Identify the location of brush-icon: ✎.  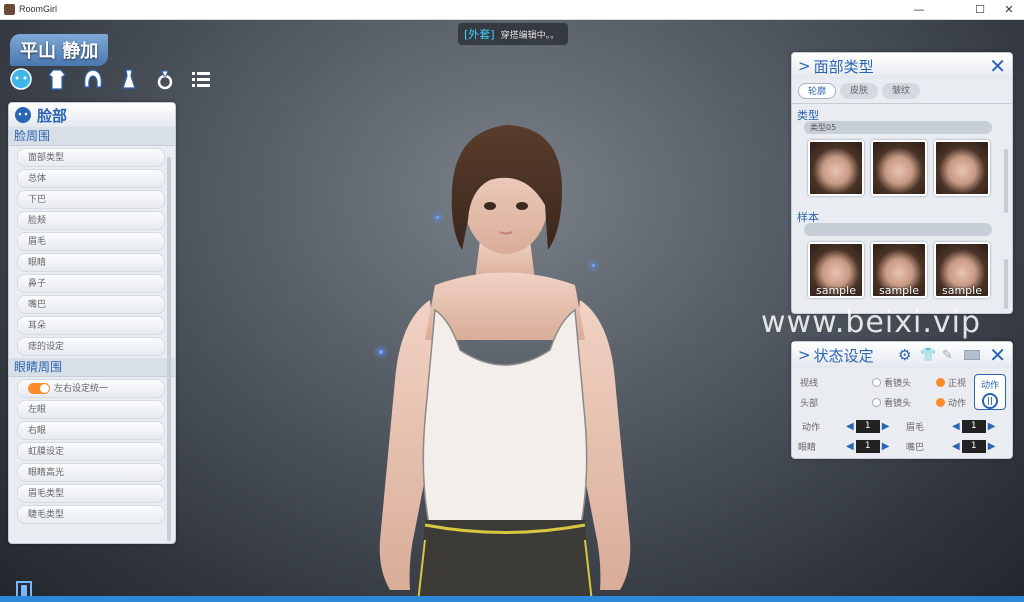
(947, 355).